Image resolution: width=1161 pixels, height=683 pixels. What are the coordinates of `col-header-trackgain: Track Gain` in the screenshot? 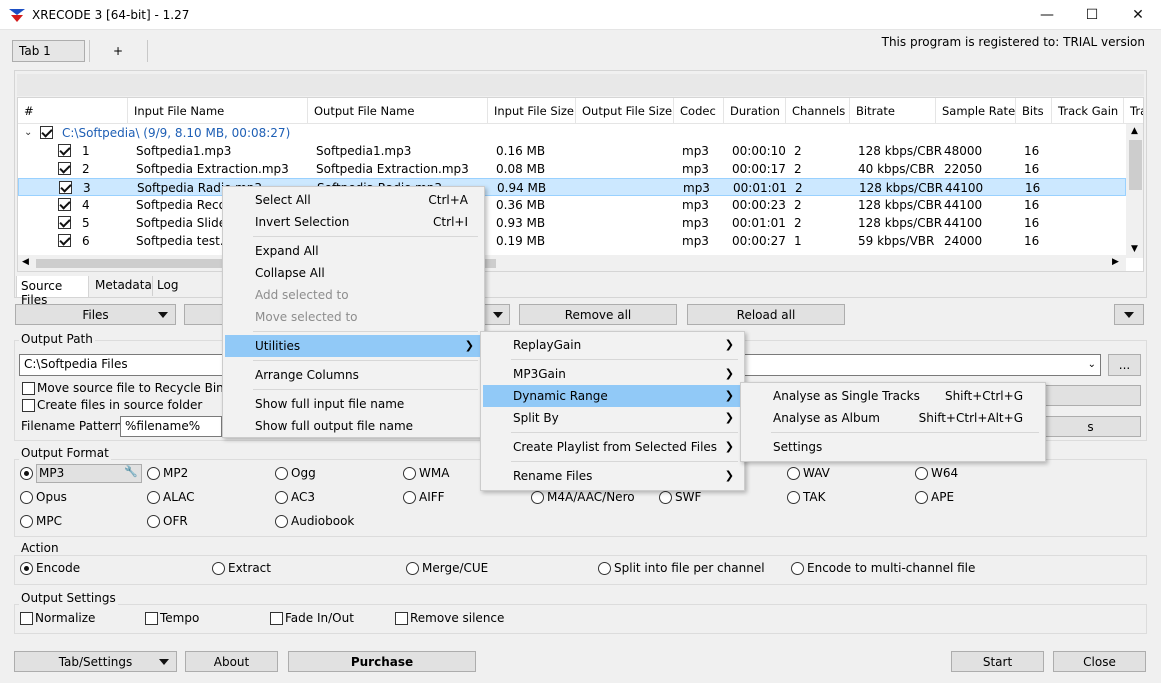 It's located at (1088, 111).